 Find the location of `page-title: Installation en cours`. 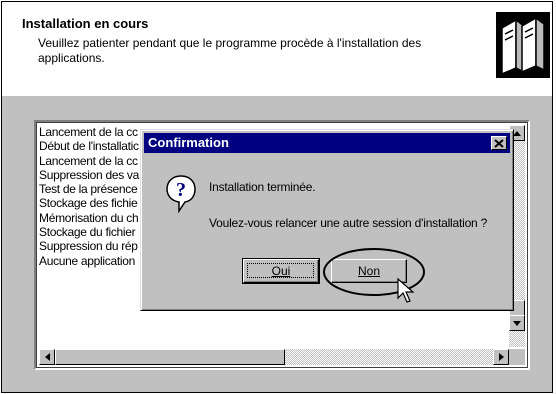

page-title: Installation en cours is located at coordinates (85, 23).